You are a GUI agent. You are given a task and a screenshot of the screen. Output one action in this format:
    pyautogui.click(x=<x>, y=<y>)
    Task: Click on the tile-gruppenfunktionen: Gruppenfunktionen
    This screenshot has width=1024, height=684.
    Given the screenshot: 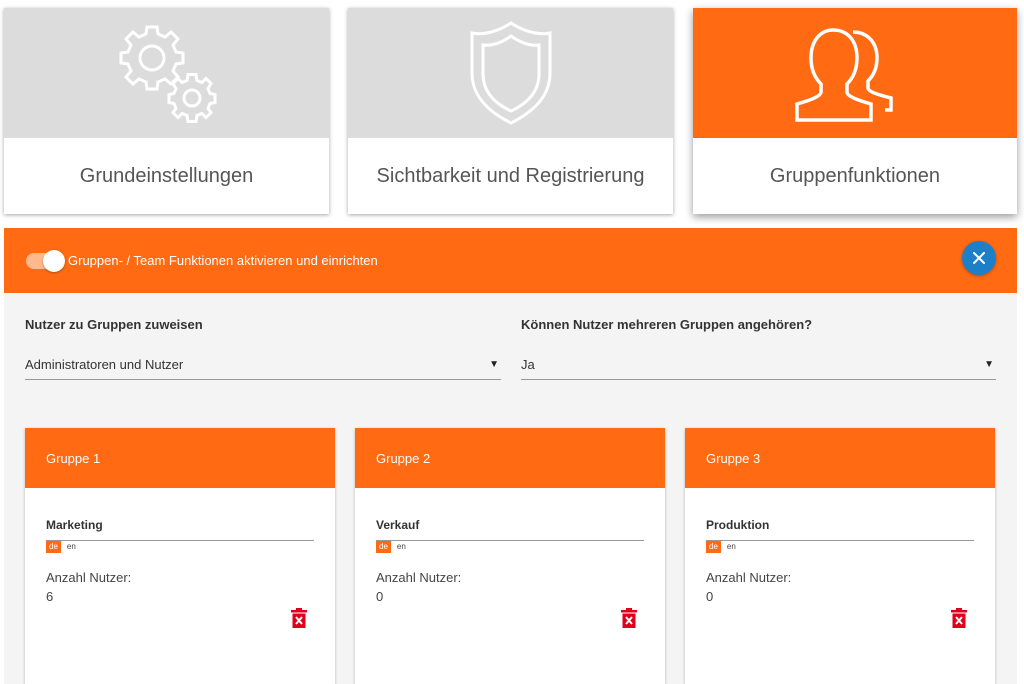 What is the action you would take?
    pyautogui.click(x=855, y=111)
    